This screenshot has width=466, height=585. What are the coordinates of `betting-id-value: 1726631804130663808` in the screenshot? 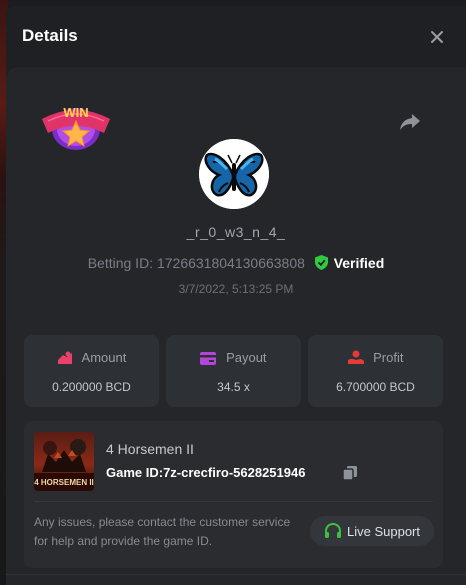 It's located at (230, 263).